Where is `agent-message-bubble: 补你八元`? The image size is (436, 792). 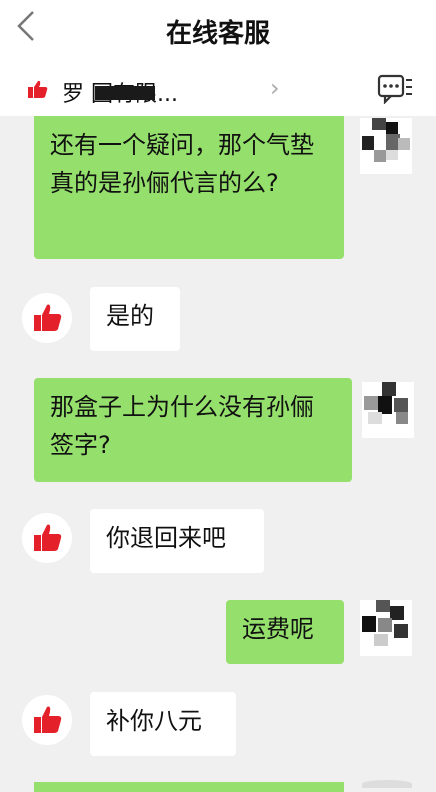 agent-message-bubble: 补你八元 is located at coordinates (163, 724).